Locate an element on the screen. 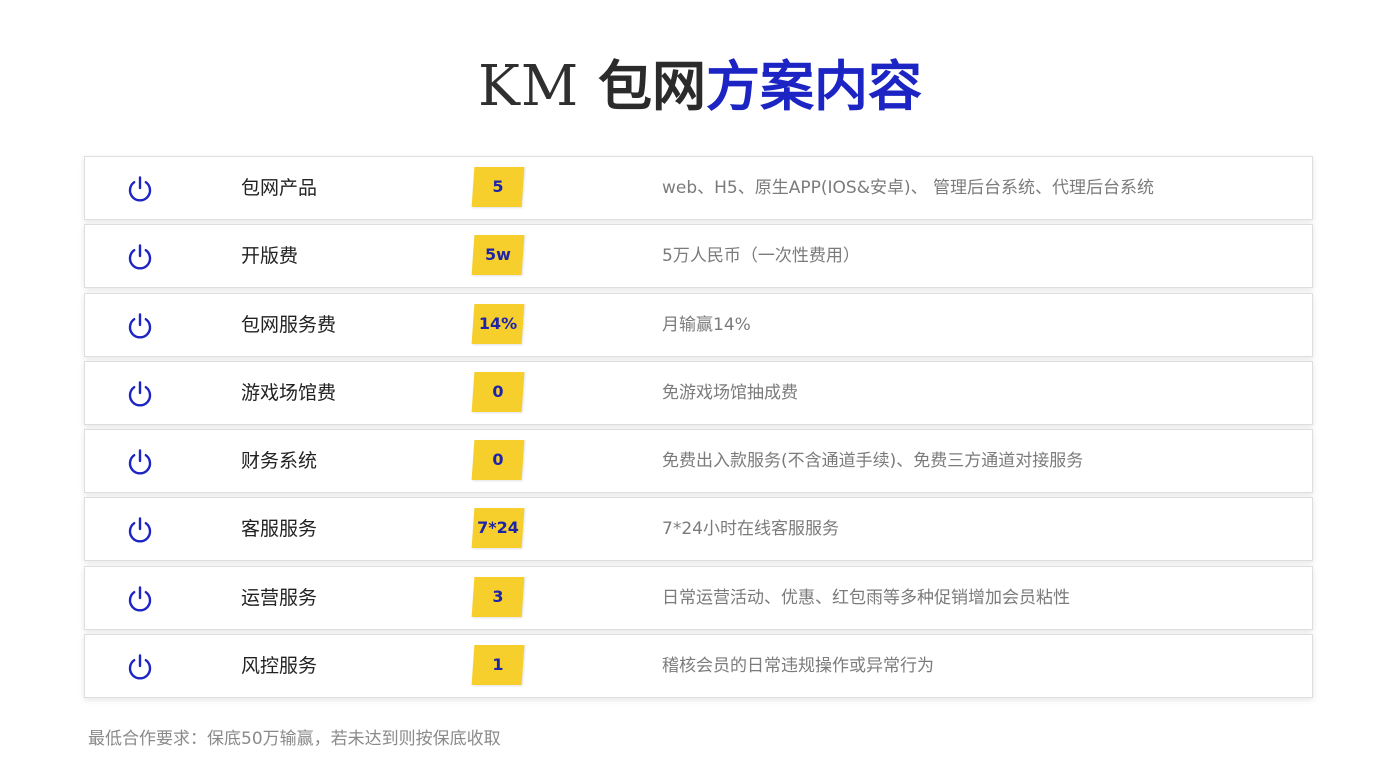 This screenshot has height=784, width=1400. badge-value: 5 is located at coordinates (498, 186).